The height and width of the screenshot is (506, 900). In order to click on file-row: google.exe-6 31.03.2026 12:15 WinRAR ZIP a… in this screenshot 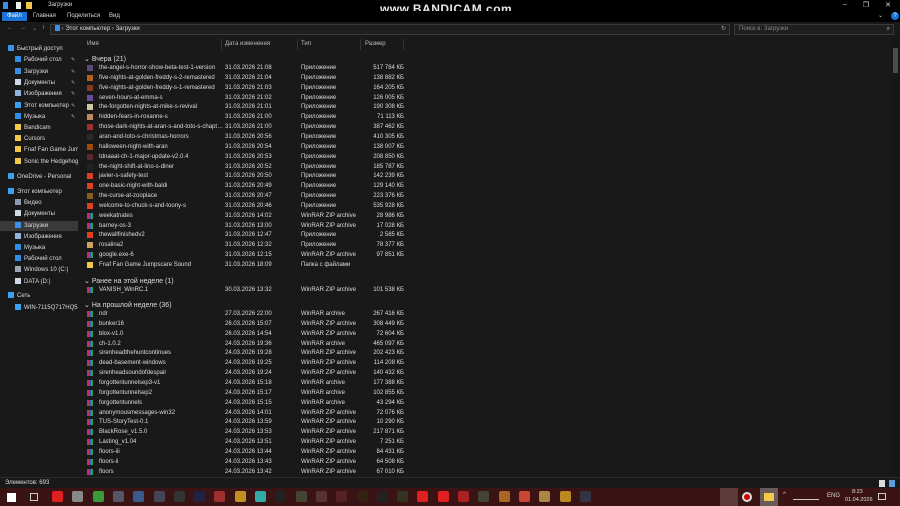, I will do `click(244, 255)`.